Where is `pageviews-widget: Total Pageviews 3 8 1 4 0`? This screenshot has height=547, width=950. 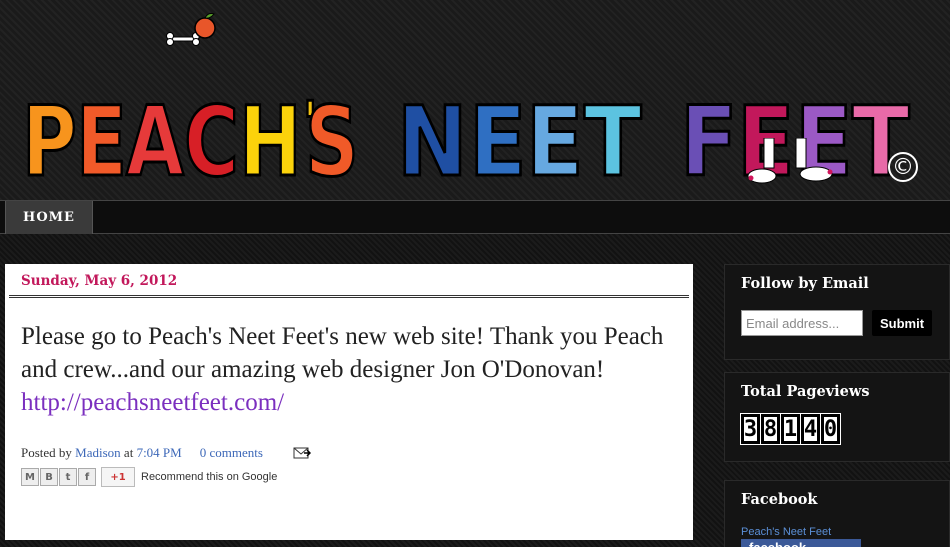 pageviews-widget: Total Pageviews 3 8 1 4 0 is located at coordinates (837, 417).